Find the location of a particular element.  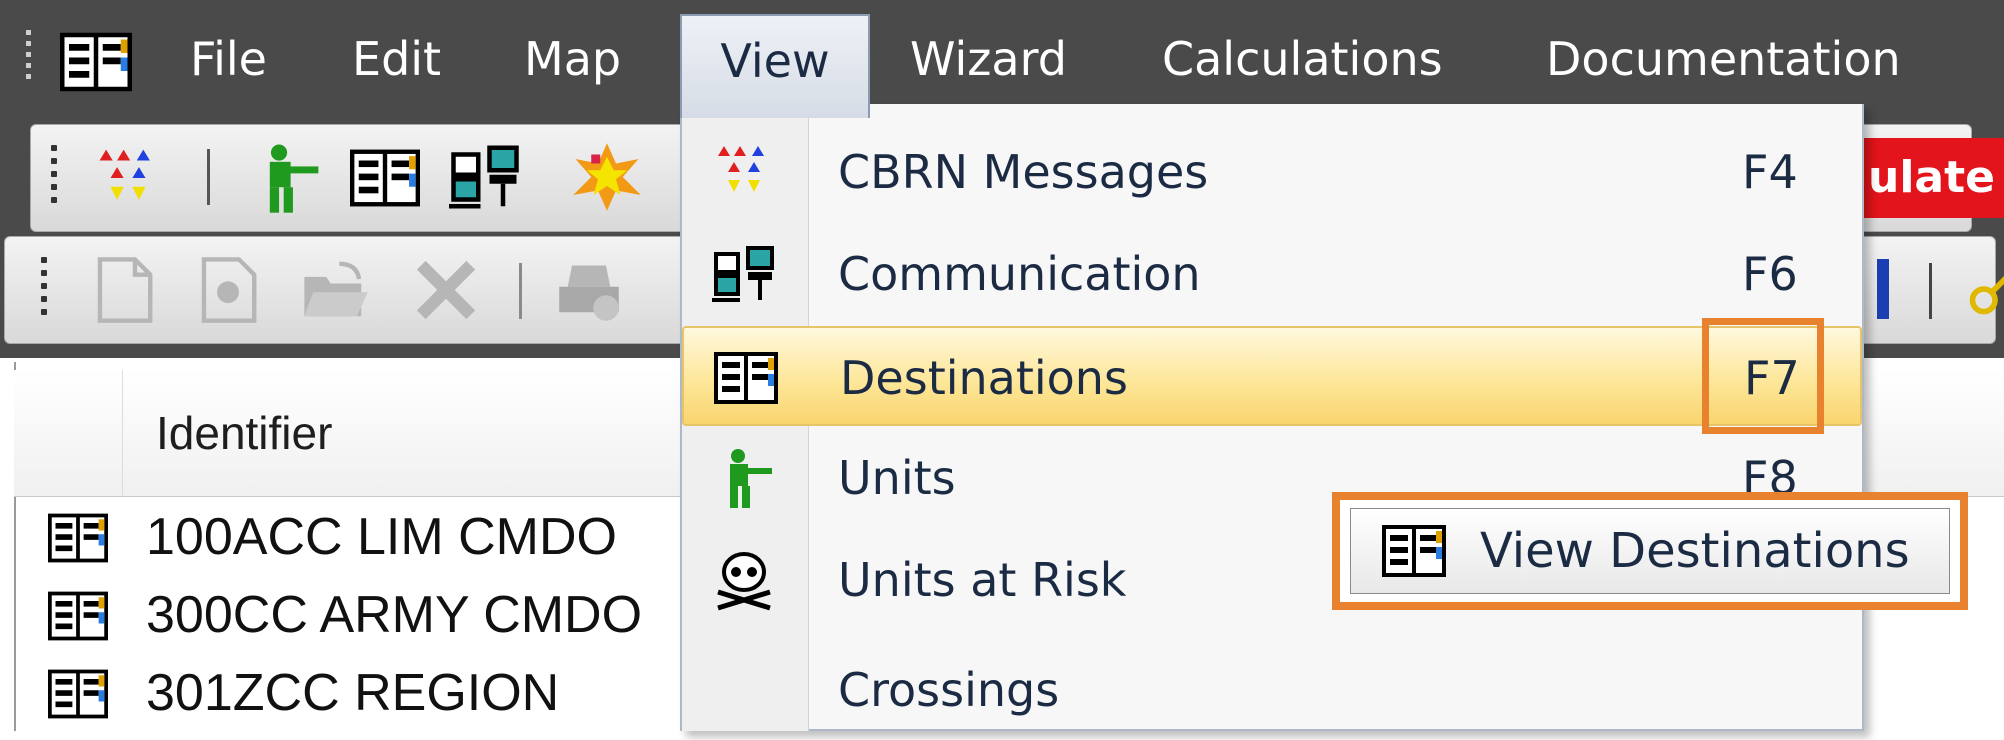

shortcut-highlight-box is located at coordinates (1763, 376).